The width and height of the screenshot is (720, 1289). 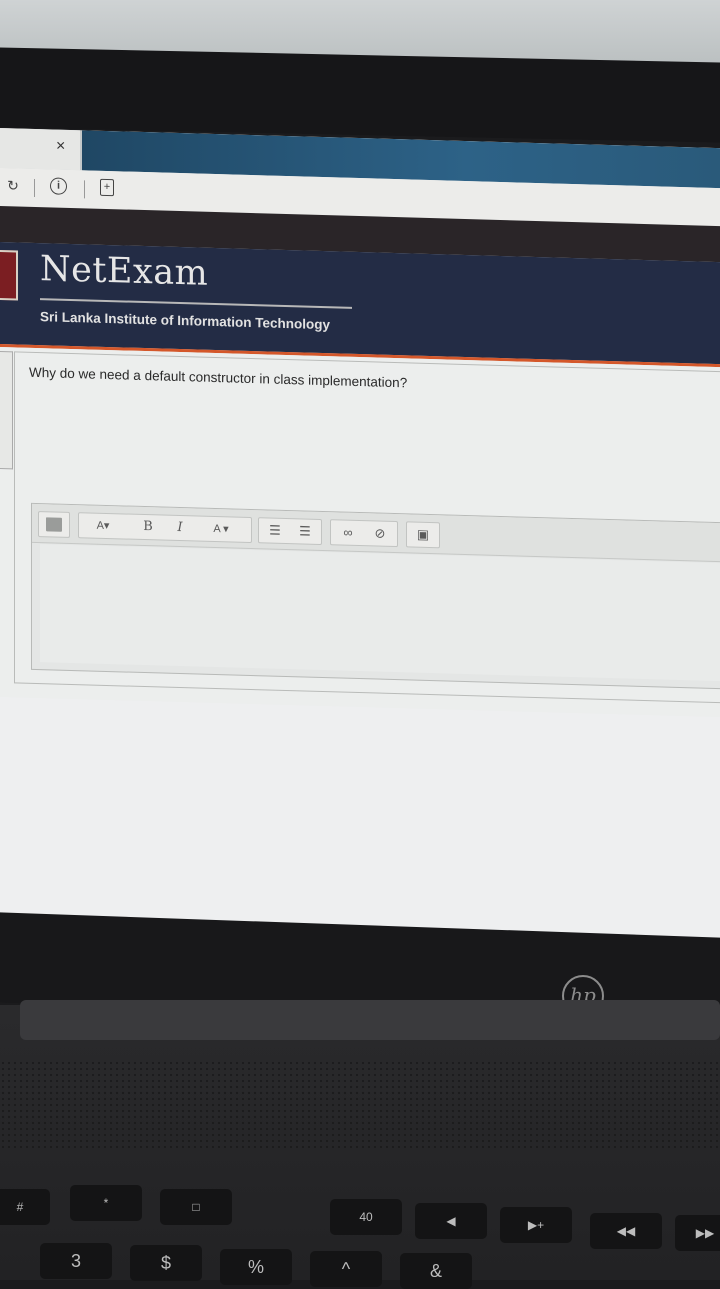 I want to click on insert-image-button: ▣, so click(x=423, y=534).